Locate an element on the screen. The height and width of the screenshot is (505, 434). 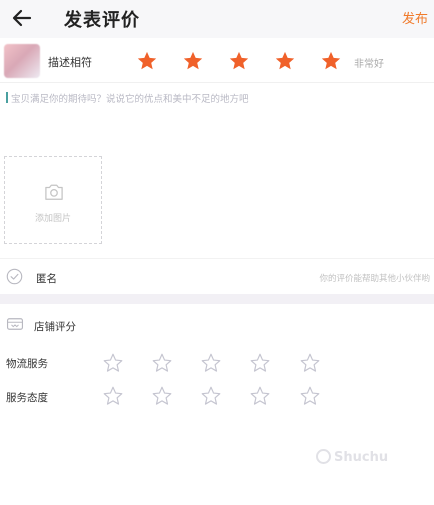
product-rating-label: 描述相符 is located at coordinates (70, 62).